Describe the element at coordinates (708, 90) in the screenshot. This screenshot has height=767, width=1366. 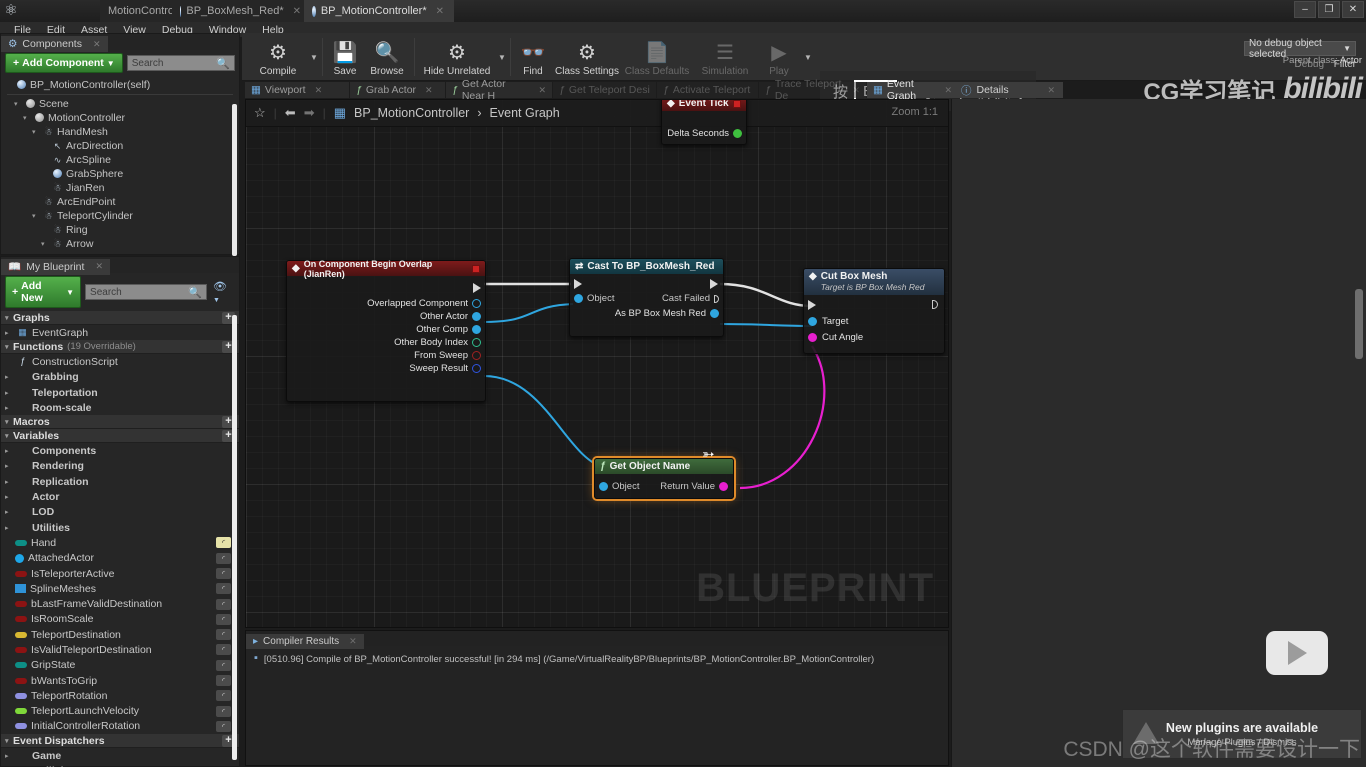
I see `tab-activate-teleport: ƒ Activate Teleport` at that location.